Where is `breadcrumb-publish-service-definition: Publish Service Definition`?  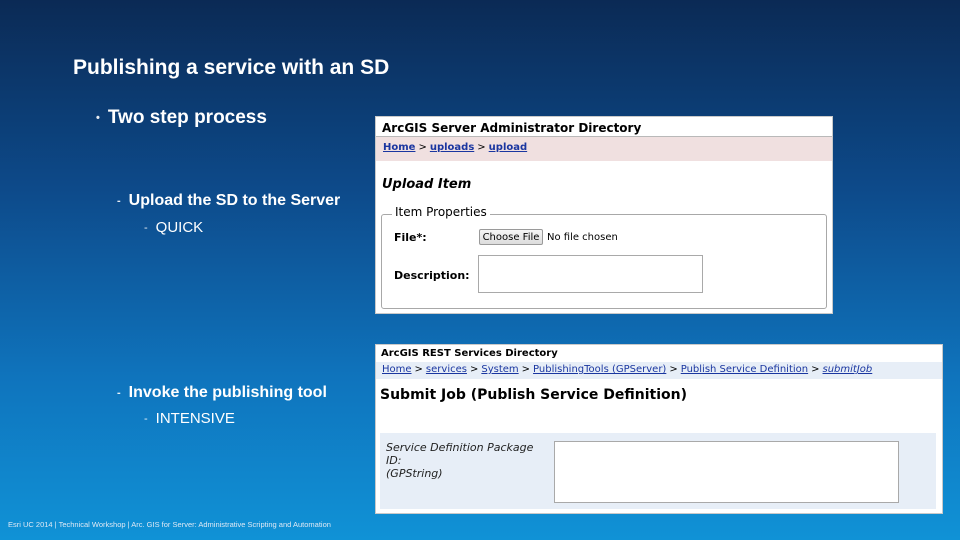
breadcrumb-publish-service-definition: Publish Service Definition is located at coordinates (744, 369).